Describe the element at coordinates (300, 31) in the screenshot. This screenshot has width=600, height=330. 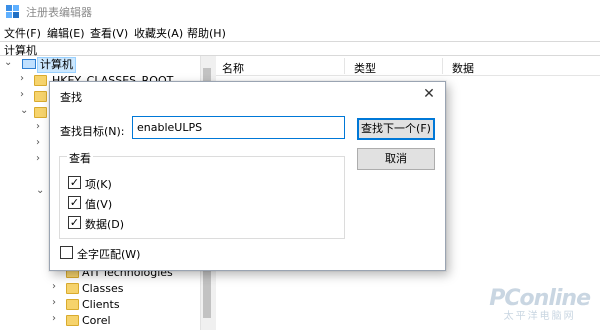
I see `menu-bar: 文件(F) 编辑(E) 查看(V) 收藏夹(A) 帮助(H)` at that location.